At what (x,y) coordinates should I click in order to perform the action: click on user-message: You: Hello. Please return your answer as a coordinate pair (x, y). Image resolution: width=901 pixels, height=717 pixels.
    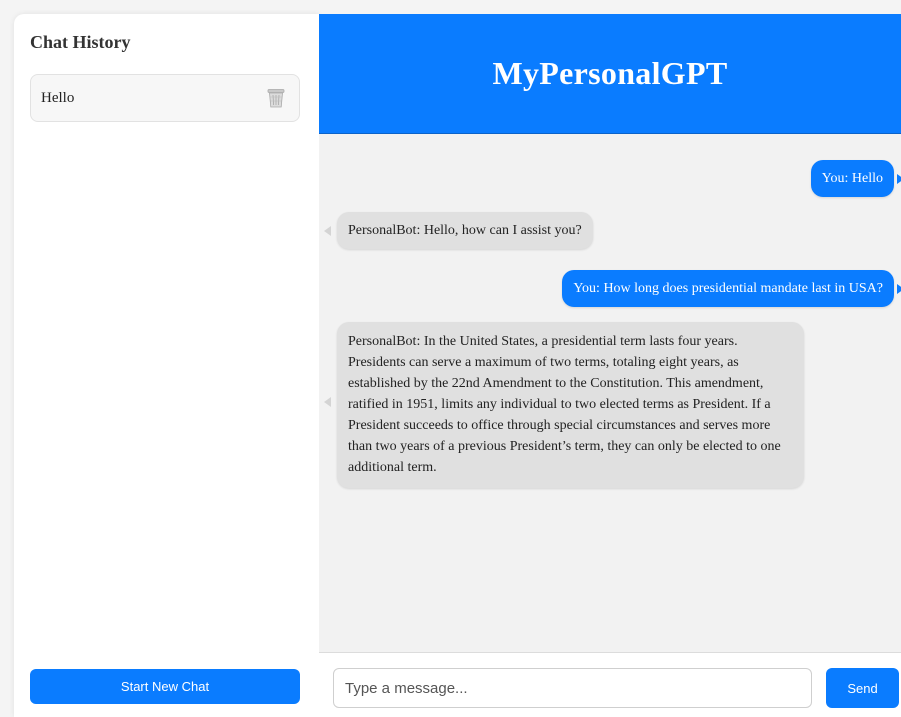
    Looking at the image, I should click on (852, 178).